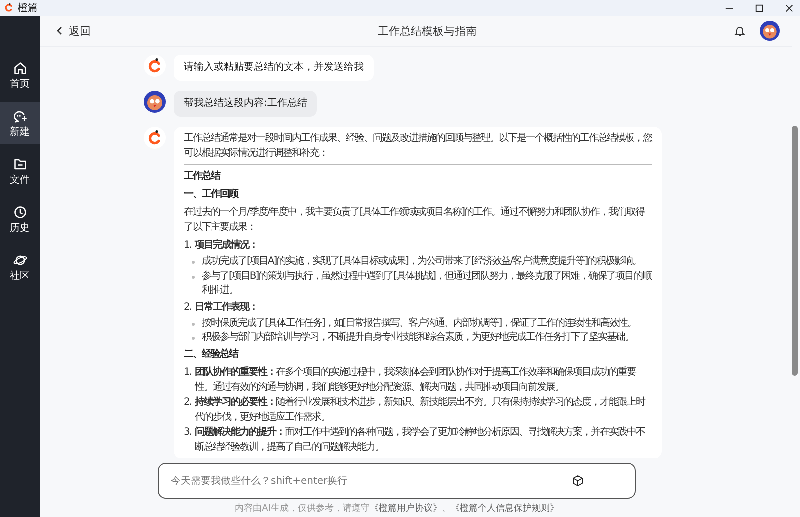  I want to click on list-item: 按时保质完成了[具体工作任务]，如[日常报告撰写、客户沟通、内部协调等]，保证了工作的连续性和高效性。, so click(420, 323).